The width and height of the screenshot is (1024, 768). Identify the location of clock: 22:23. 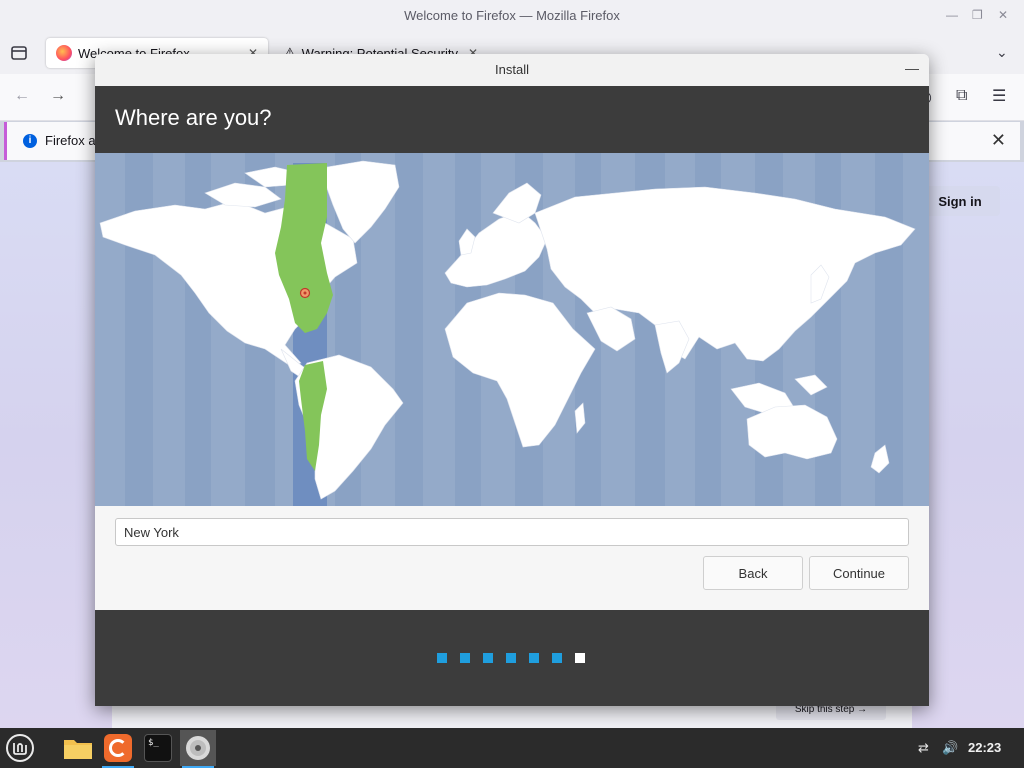
(984, 747).